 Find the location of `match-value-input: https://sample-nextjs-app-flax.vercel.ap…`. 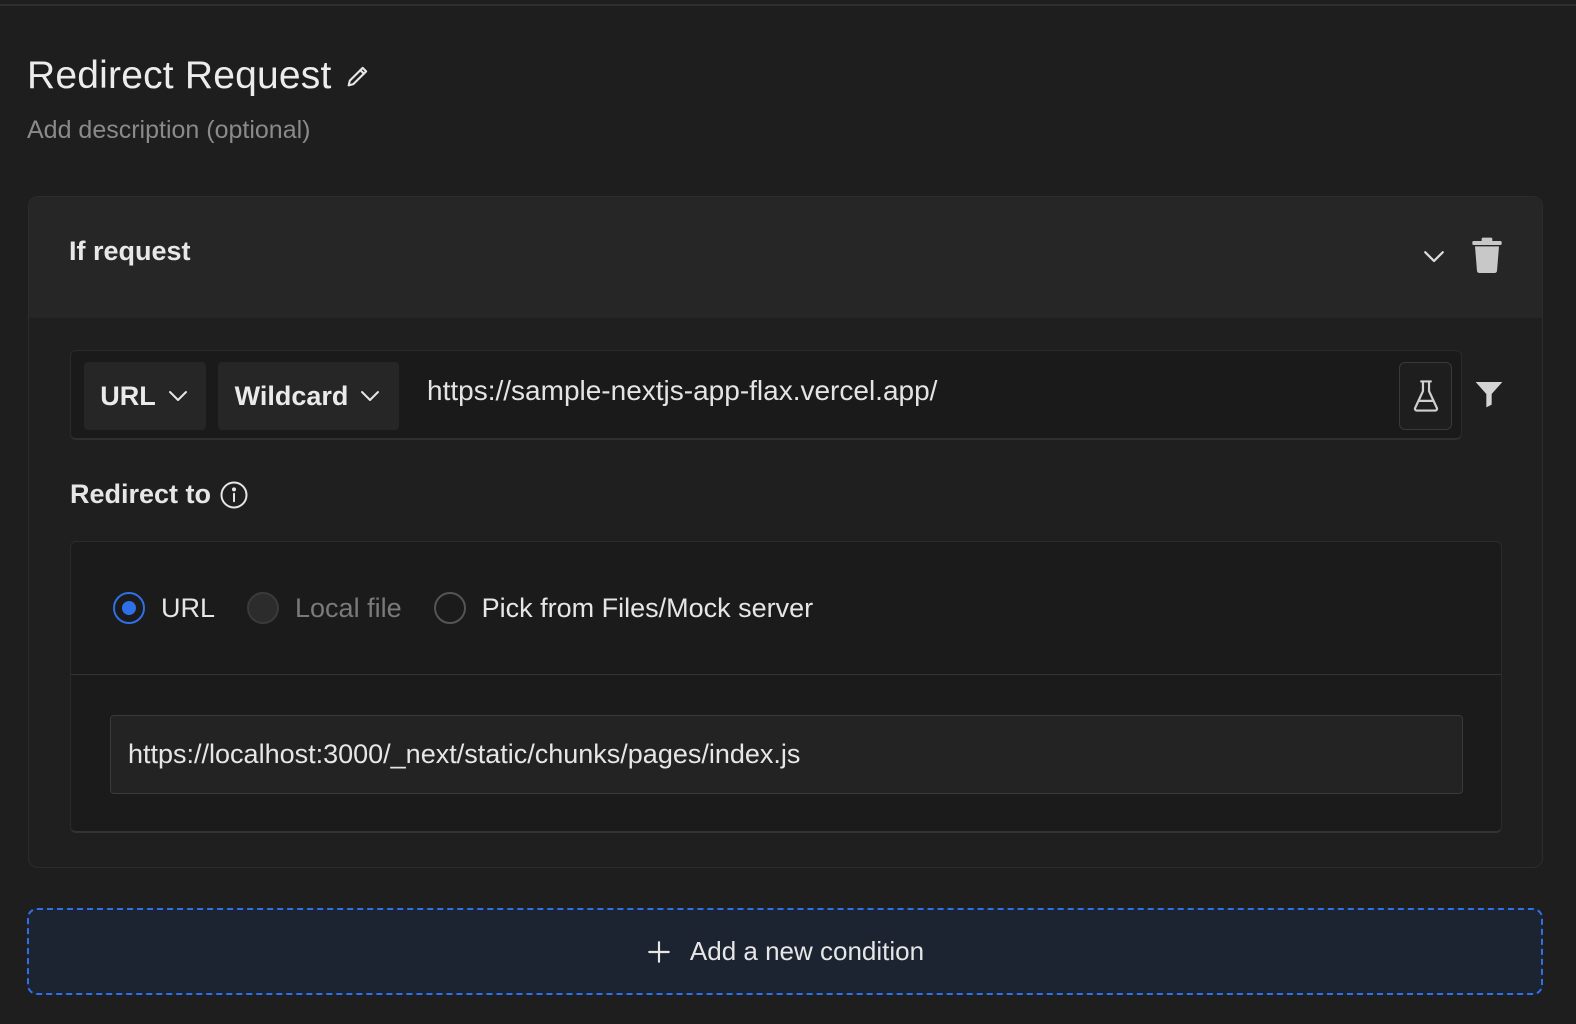

match-value-input: https://sample-nextjs-app-flax.vercel.ap… is located at coordinates (682, 391).